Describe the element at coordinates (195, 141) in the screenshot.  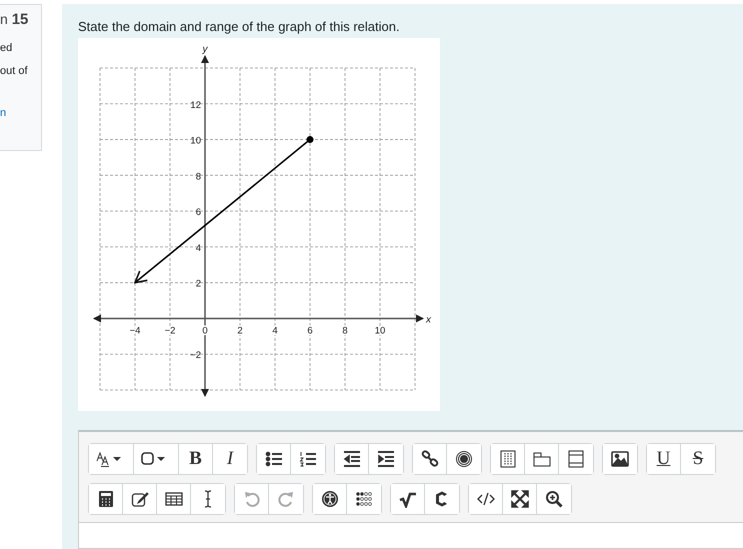
I see `y-tick-label: 10` at that location.